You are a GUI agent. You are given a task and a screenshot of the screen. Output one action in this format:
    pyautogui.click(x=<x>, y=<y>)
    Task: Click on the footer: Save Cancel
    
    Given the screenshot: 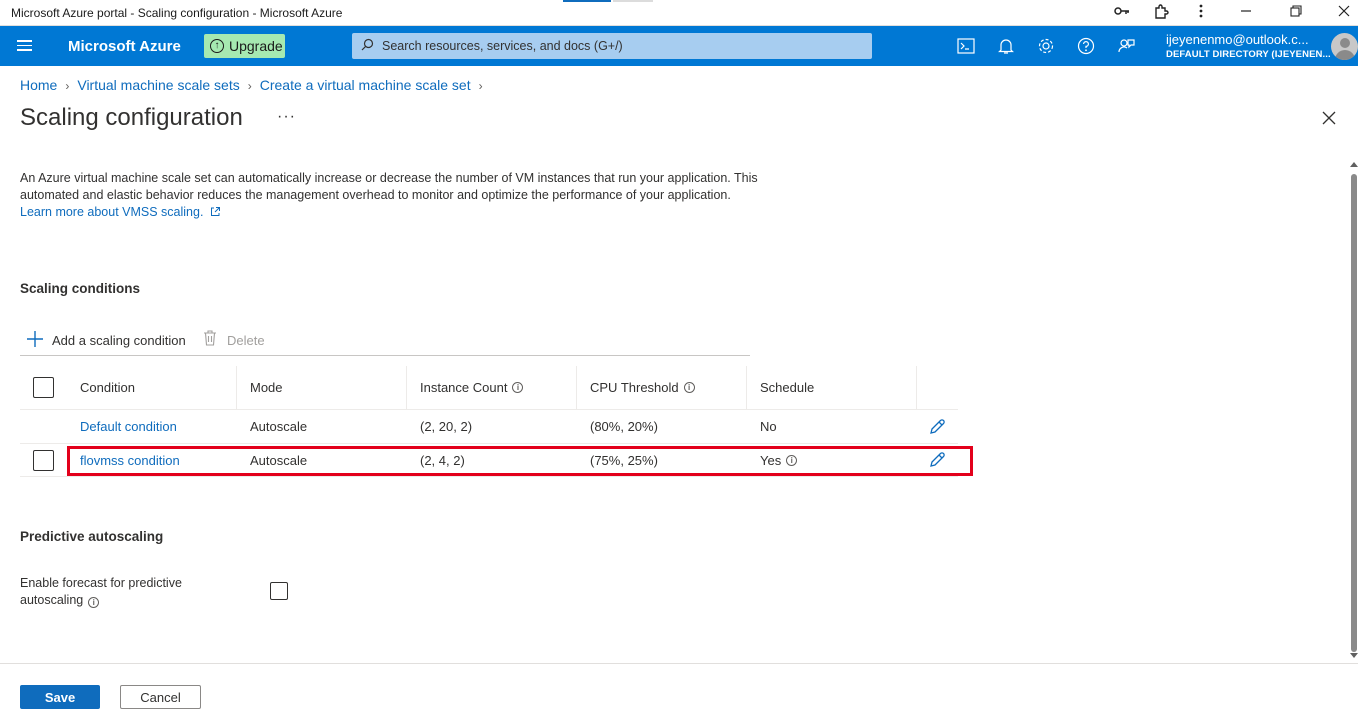 What is the action you would take?
    pyautogui.click(x=679, y=694)
    